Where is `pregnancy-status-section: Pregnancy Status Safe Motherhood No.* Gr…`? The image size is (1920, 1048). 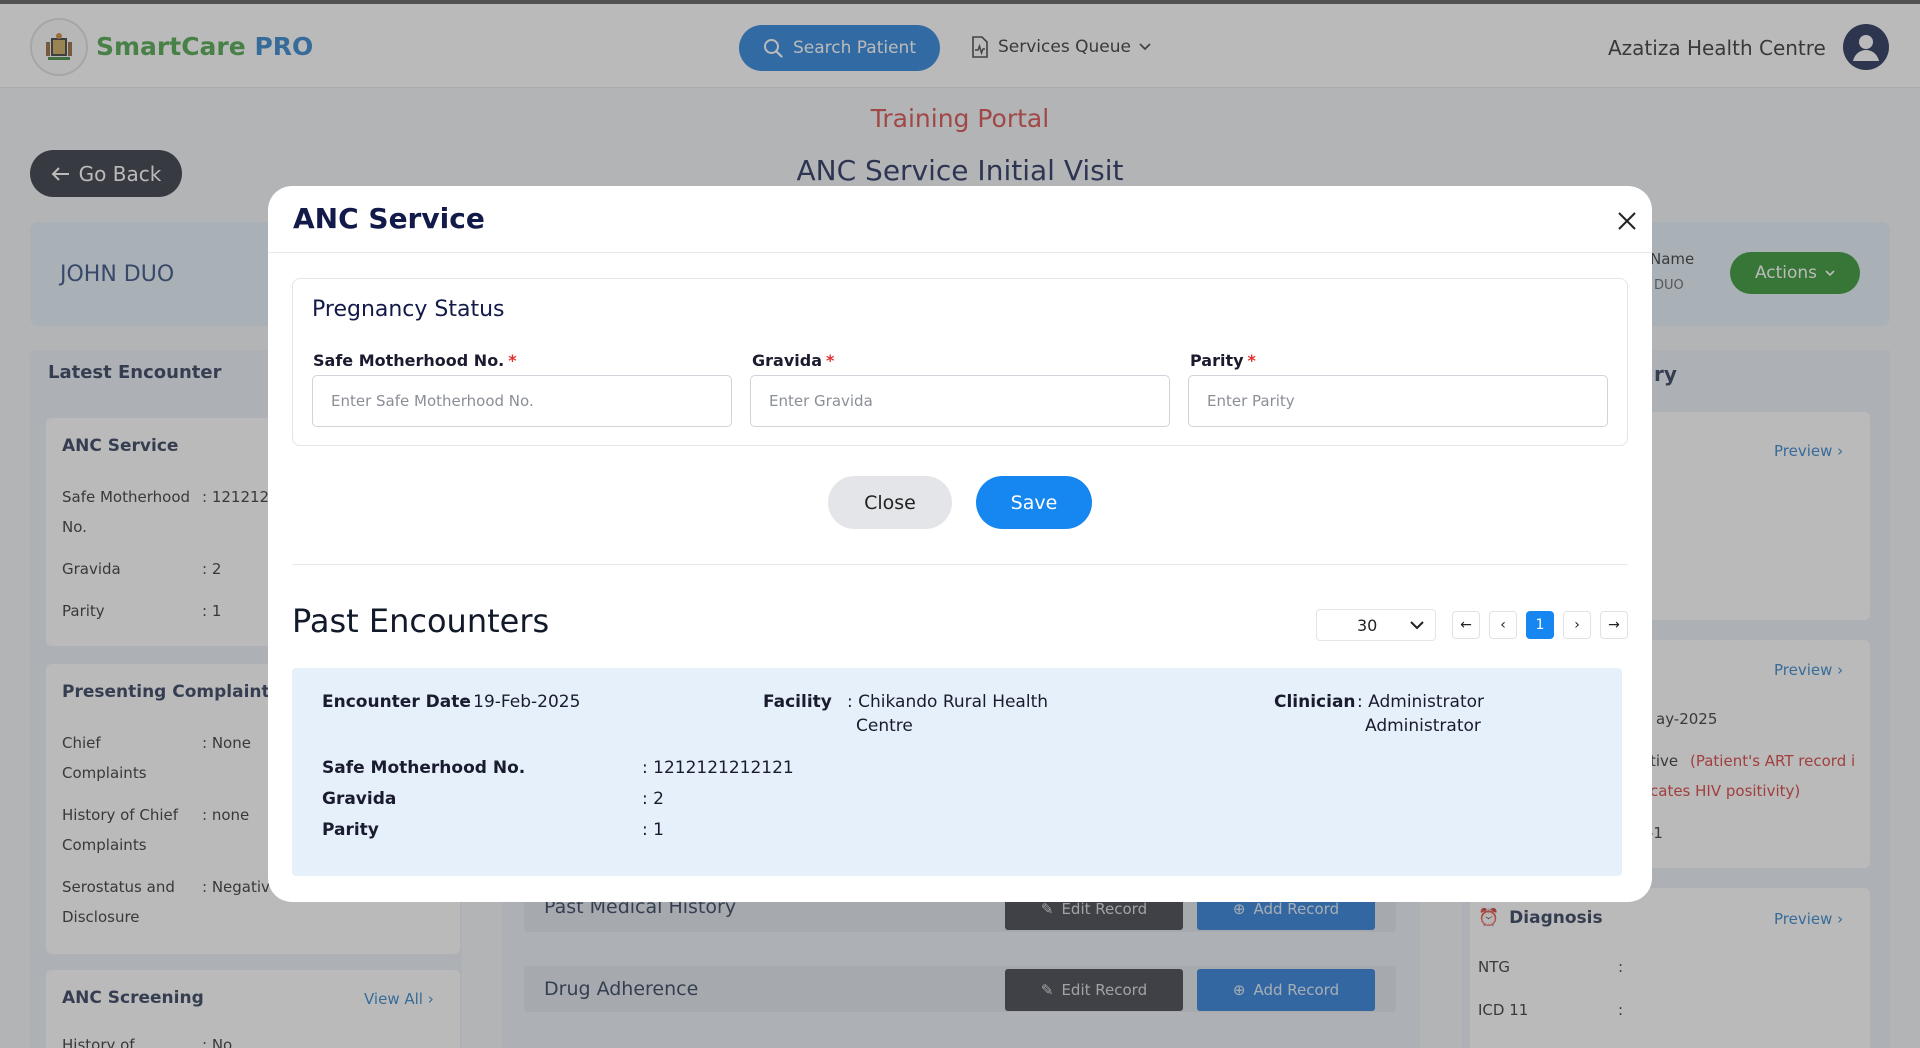
pregnancy-status-section: Pregnancy Status Safe Motherhood No.* Gr… is located at coordinates (960, 362).